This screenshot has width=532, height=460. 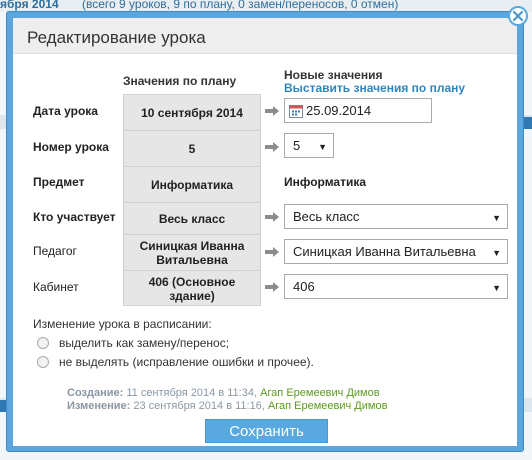 What do you see at coordinates (144, 343) in the screenshot?
I see `radio-label: выделить как замену/перенос;` at bounding box center [144, 343].